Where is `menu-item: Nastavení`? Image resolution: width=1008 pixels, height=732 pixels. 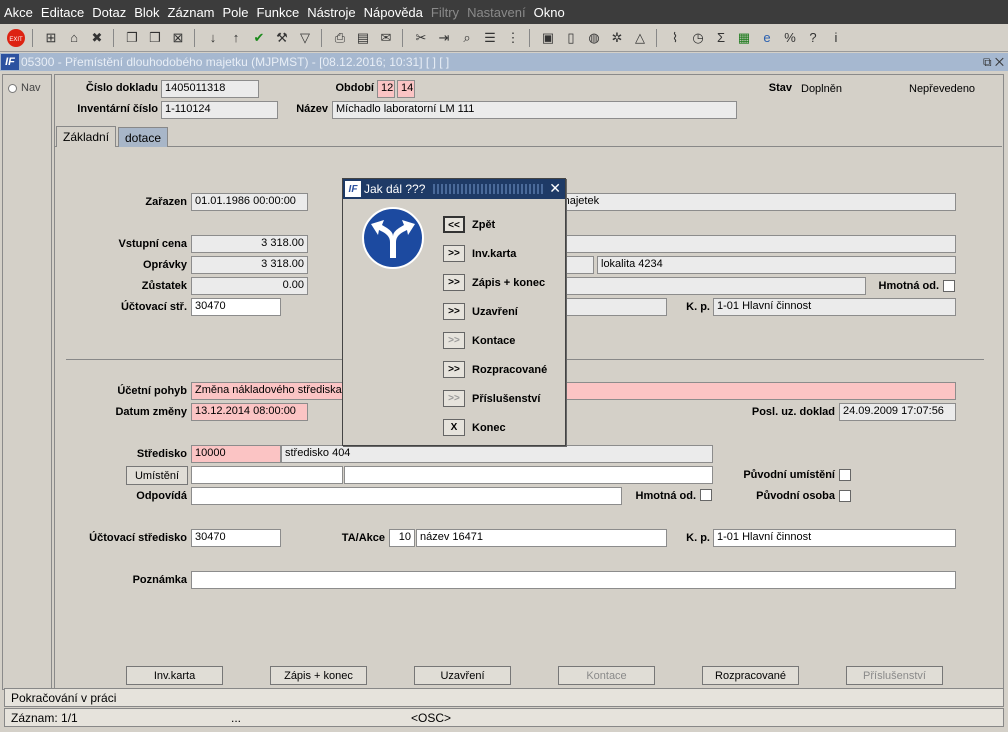
menu-item: Nastavení is located at coordinates (496, 12).